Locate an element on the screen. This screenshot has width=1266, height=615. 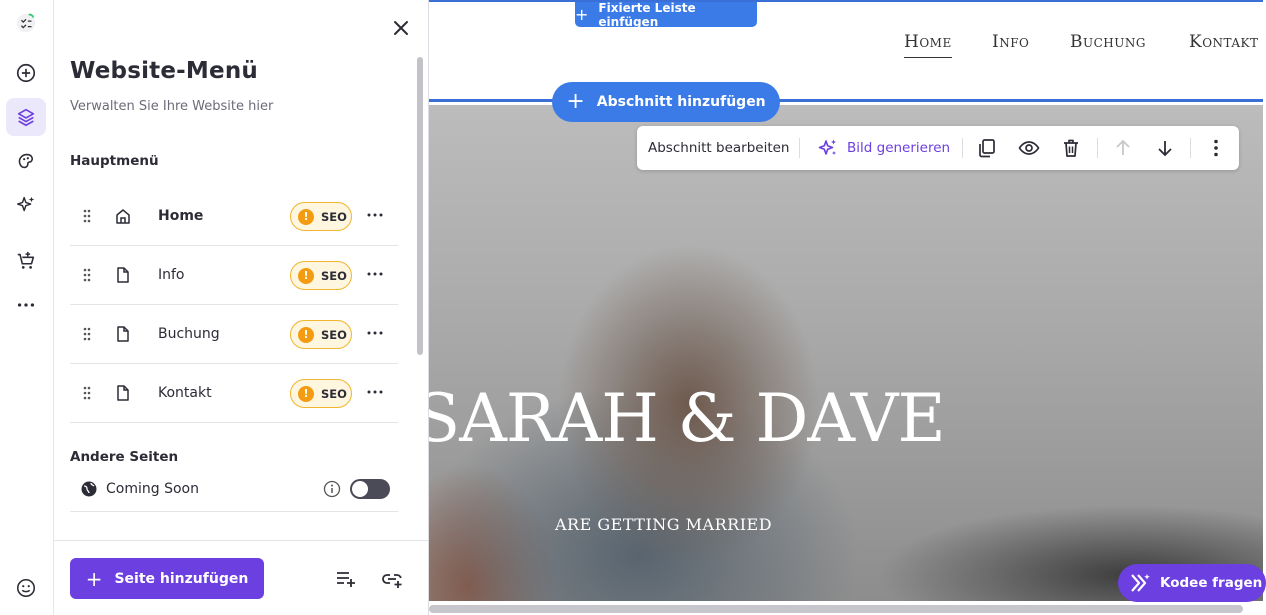
generate-image-label: Bild generieren is located at coordinates (899, 148).